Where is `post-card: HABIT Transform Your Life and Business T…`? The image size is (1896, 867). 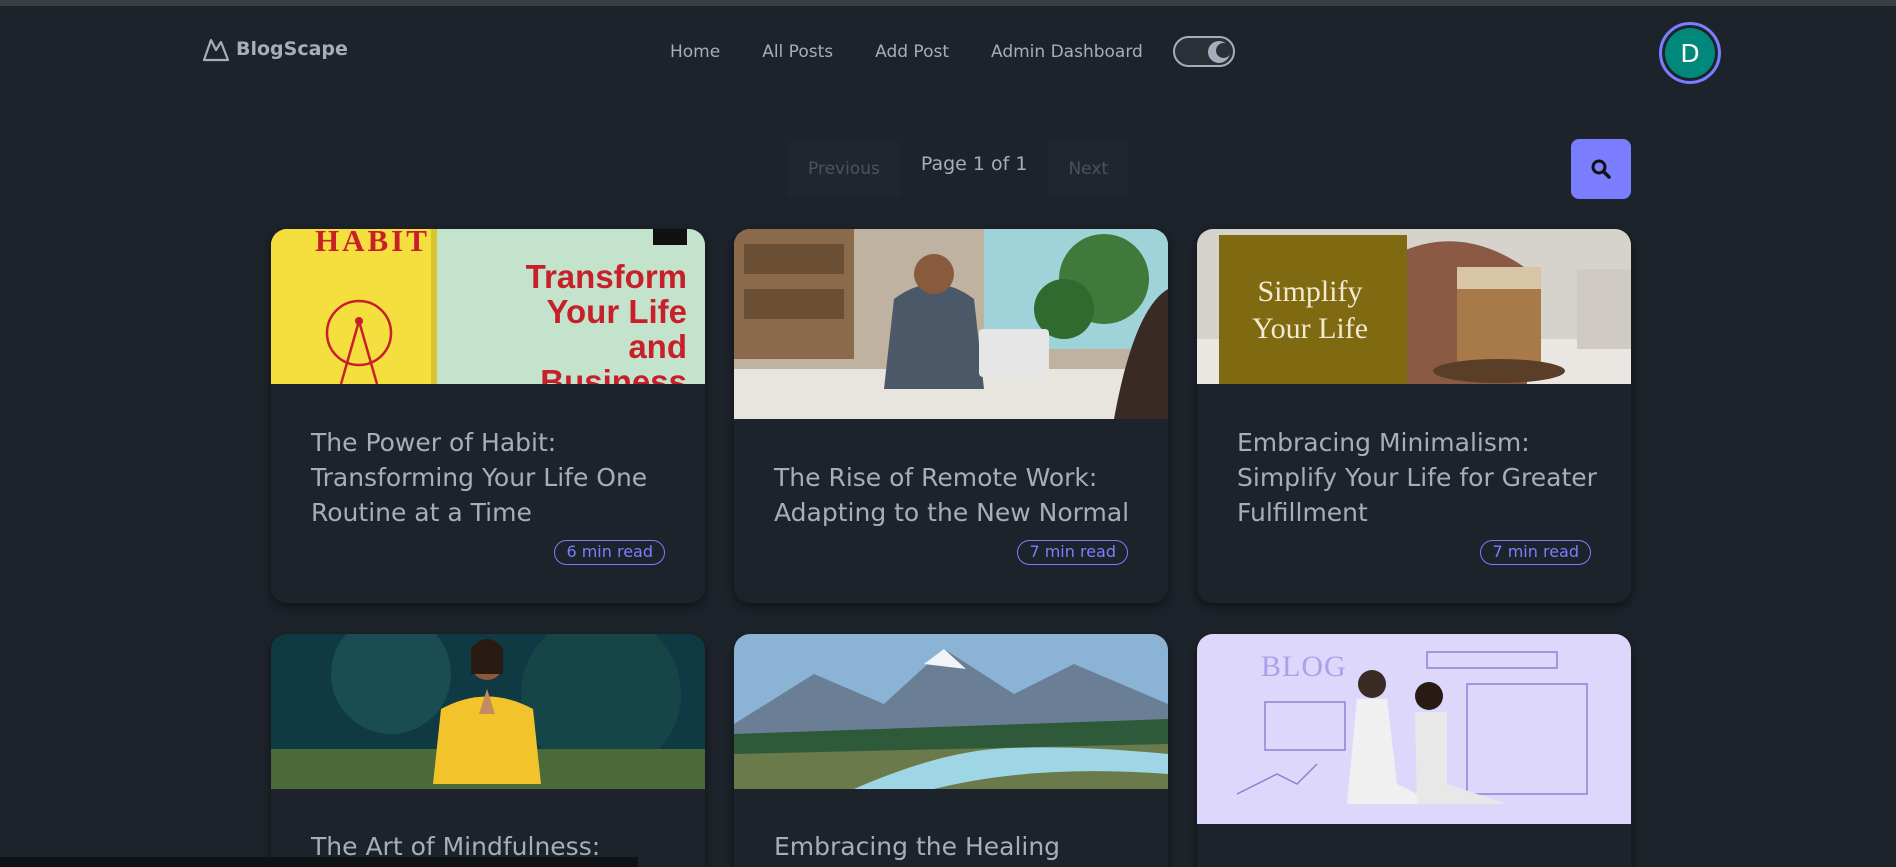 post-card: HABIT Transform Your Life and Business T… is located at coordinates (488, 416).